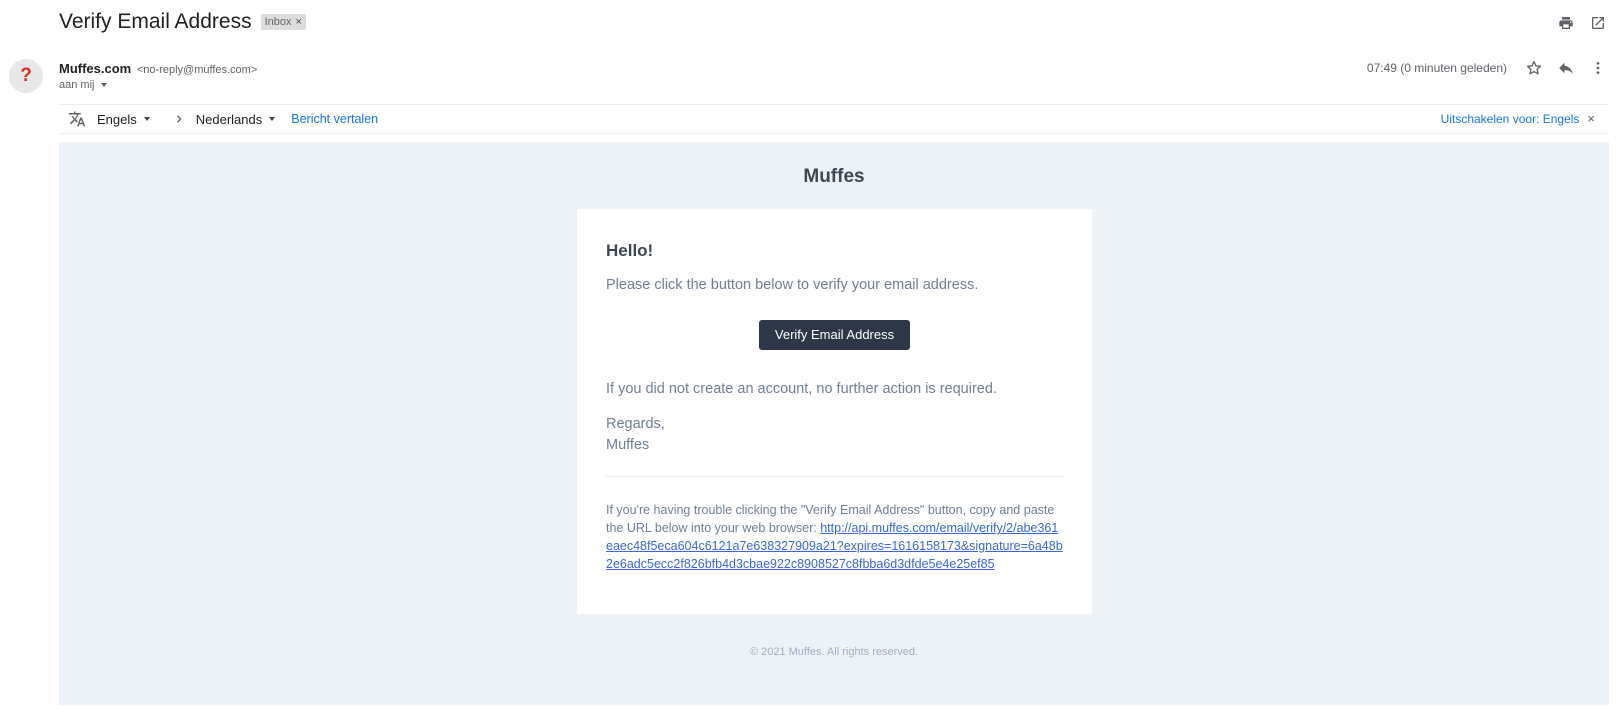 This screenshot has height=721, width=1621. Describe the element at coordinates (1566, 68) in the screenshot. I see `reply-icon` at that location.